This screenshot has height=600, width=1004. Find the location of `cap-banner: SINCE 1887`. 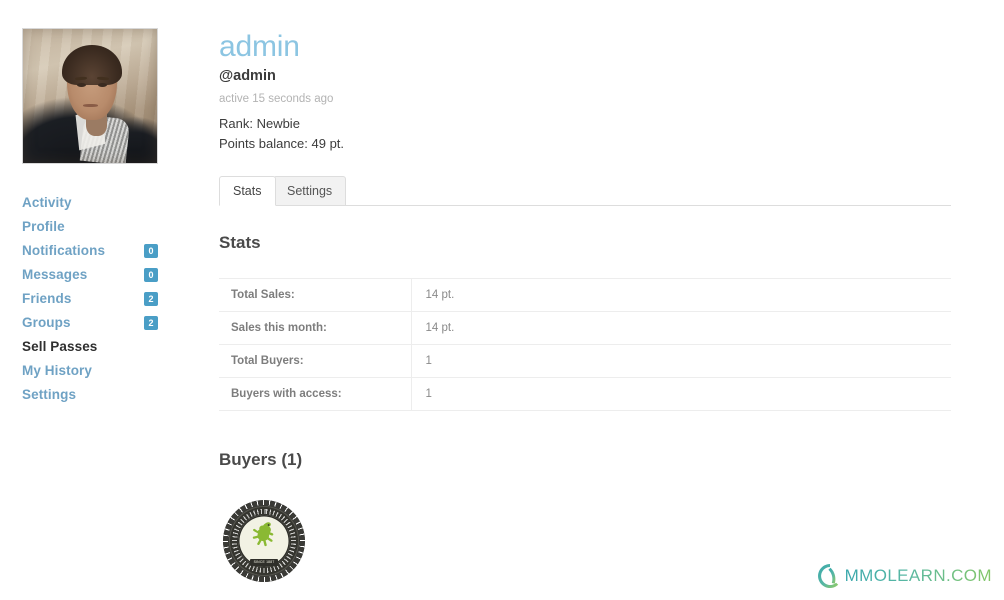

cap-banner: SINCE 1887 is located at coordinates (264, 563).